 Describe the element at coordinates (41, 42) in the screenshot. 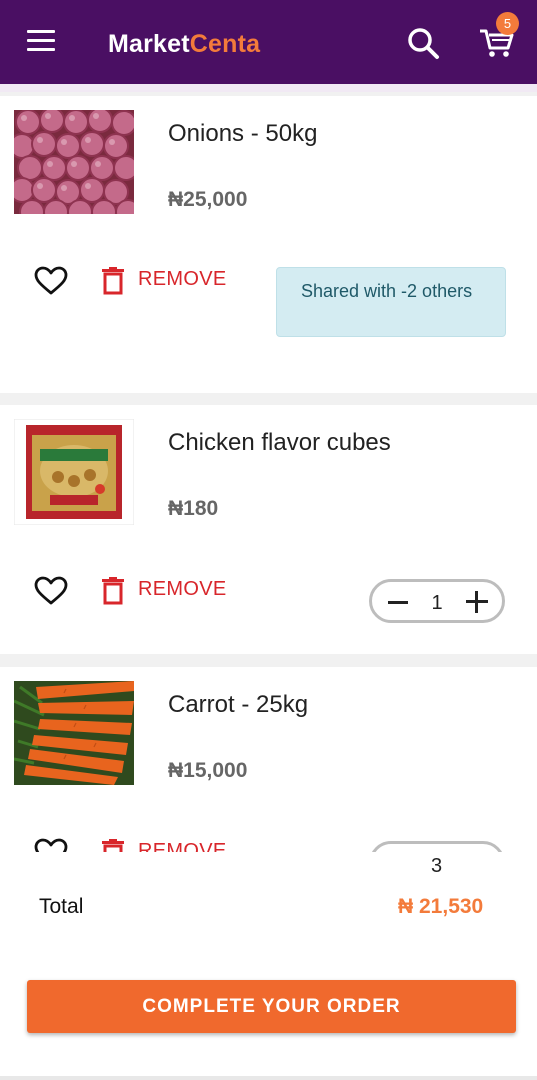

I see `menu-icon` at that location.